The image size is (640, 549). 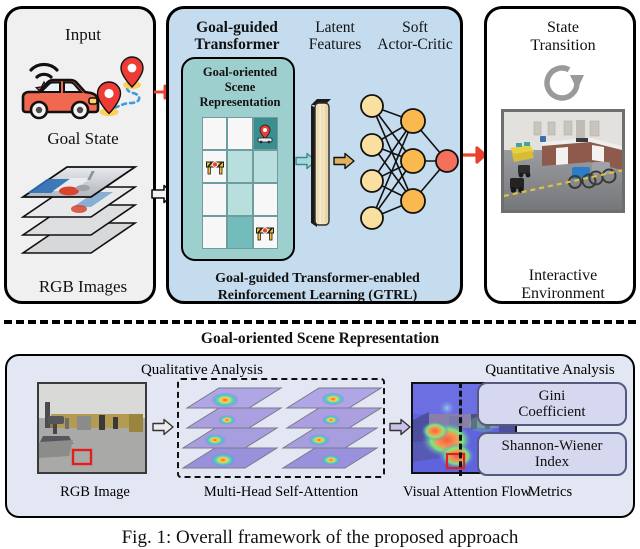 What do you see at coordinates (552, 395) in the screenshot?
I see `metric-gini-line1: Gini` at bounding box center [552, 395].